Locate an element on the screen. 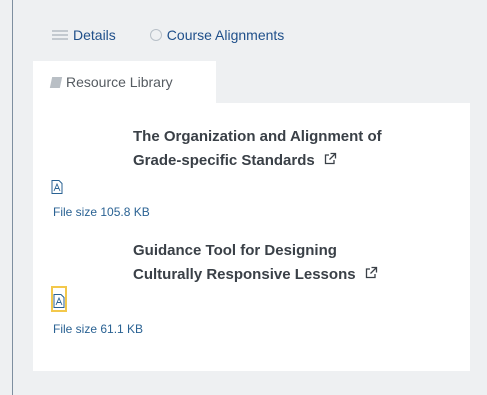 The height and width of the screenshot is (395, 487). list-icon is located at coordinates (60, 35).